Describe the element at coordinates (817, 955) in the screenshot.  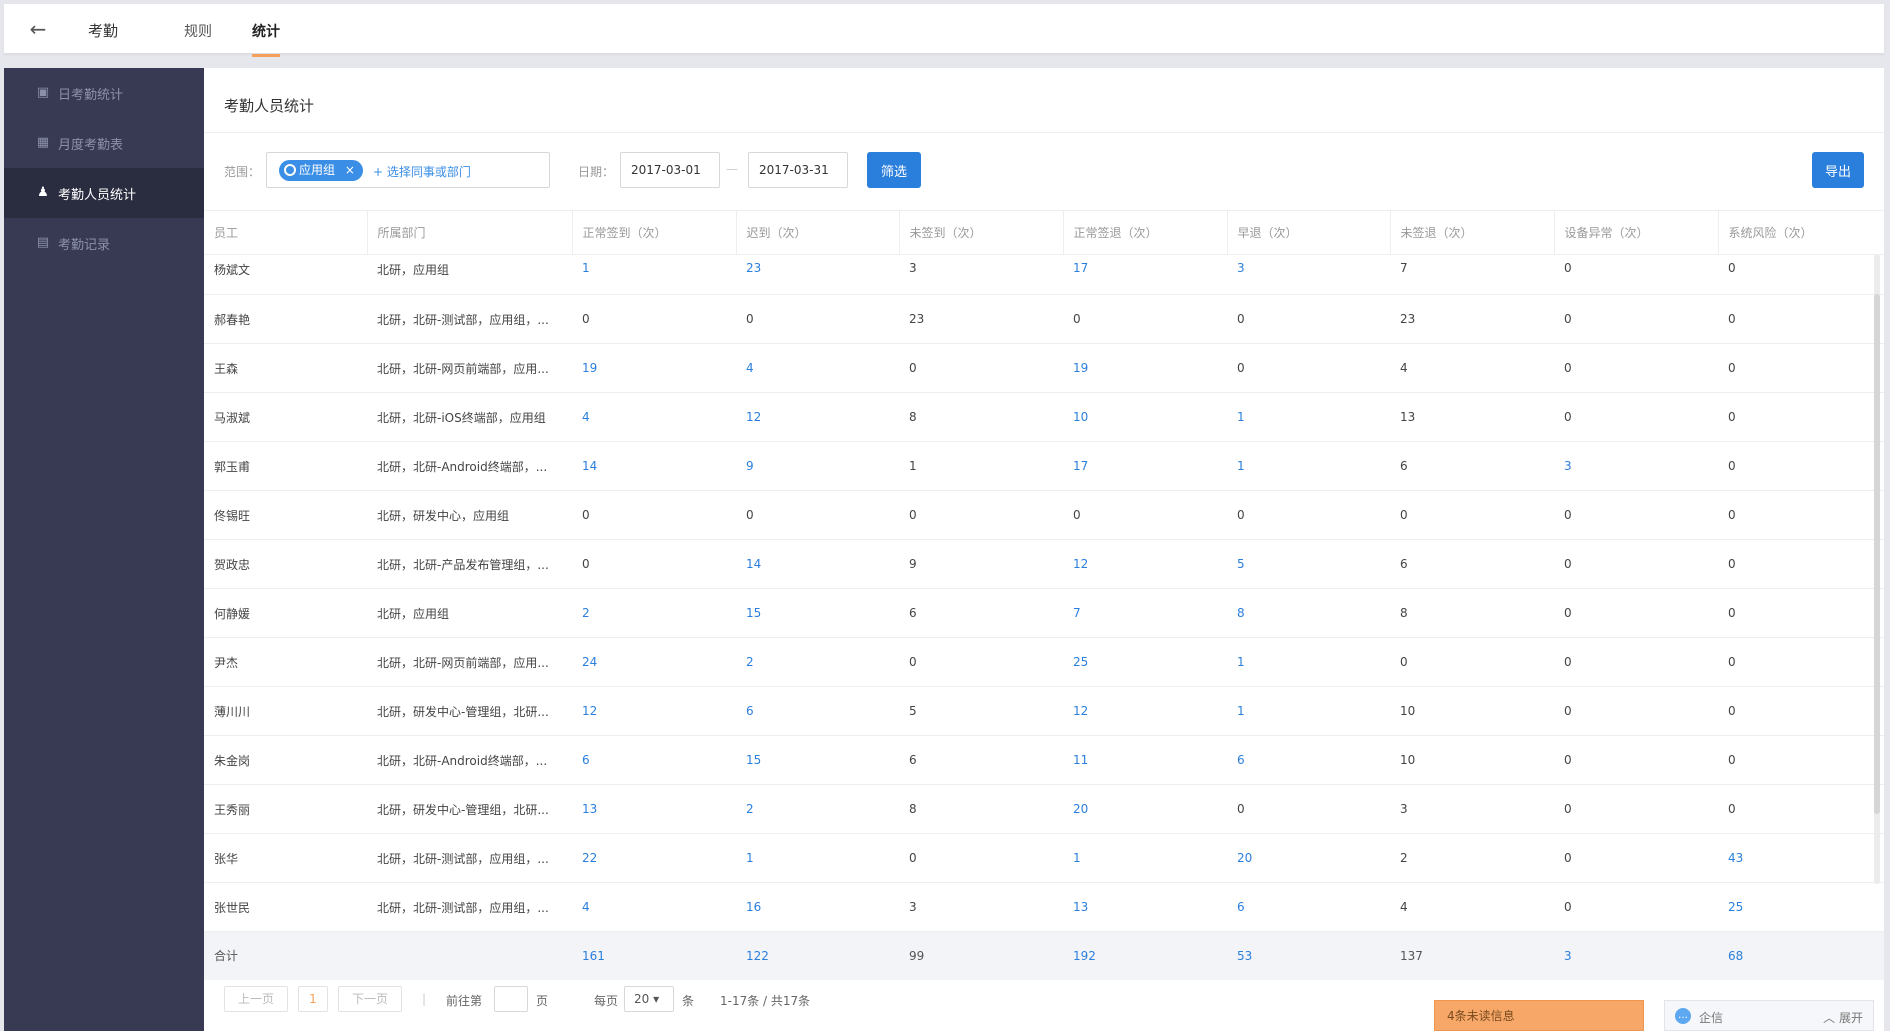
I see `total-cell: 122` at that location.